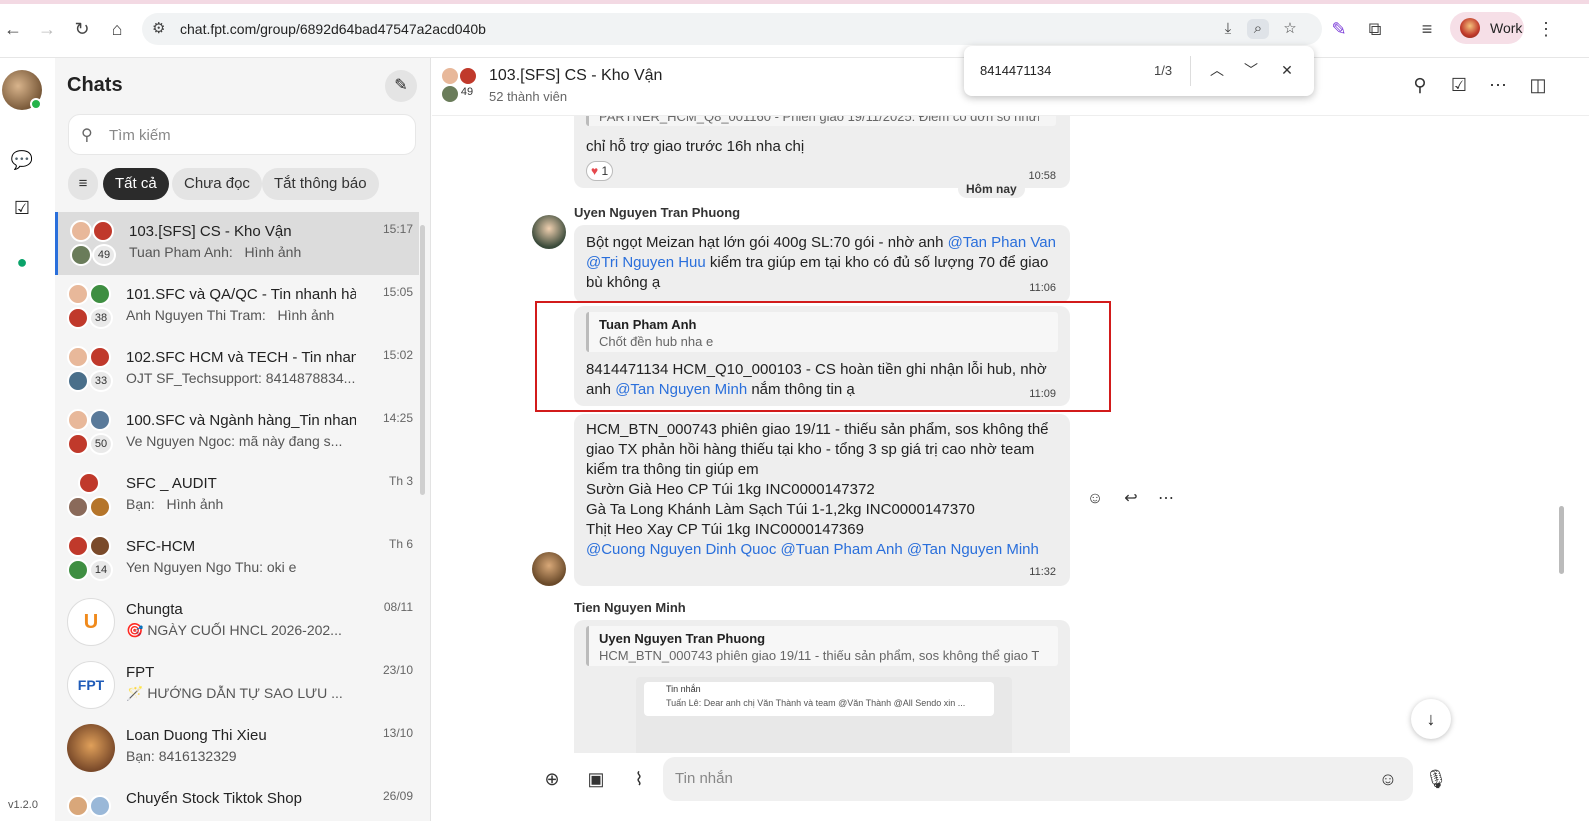 This screenshot has width=1589, height=821. Describe the element at coordinates (1131, 499) in the screenshot. I see `reply-icon: ↩` at that location.